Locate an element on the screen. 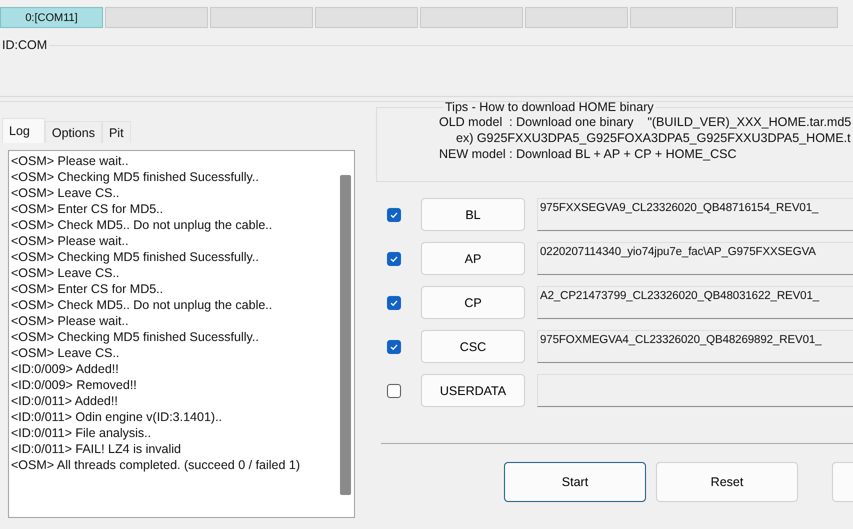  log-line: <ID:0/011> FAIL! LZ4 is invalid is located at coordinates (96, 449).